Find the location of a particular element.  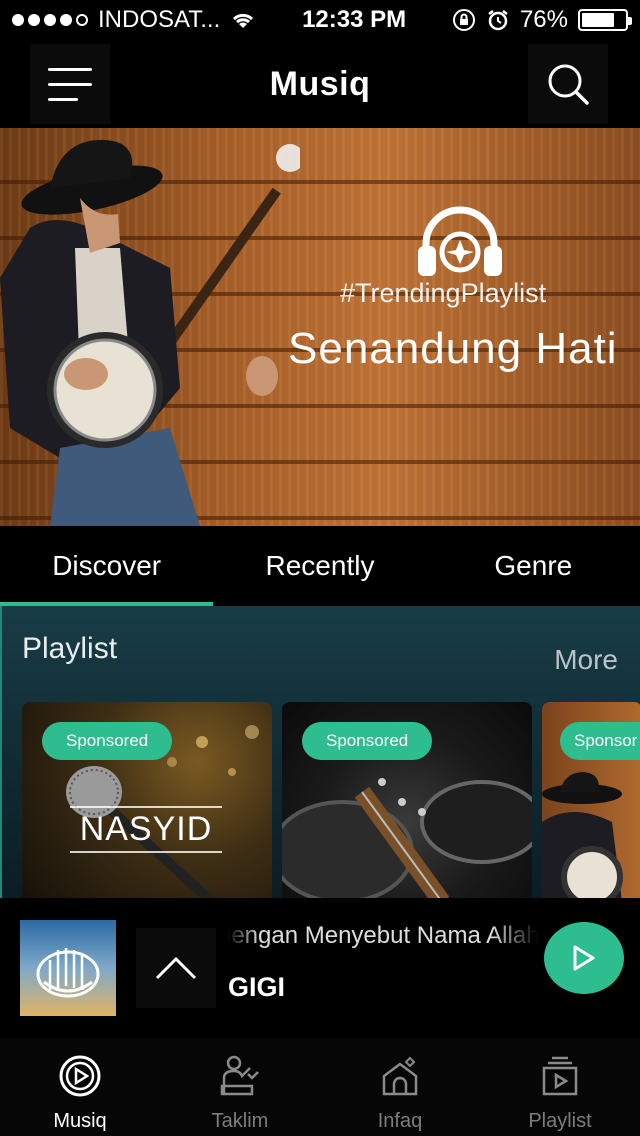

play-icon is located at coordinates (584, 958).